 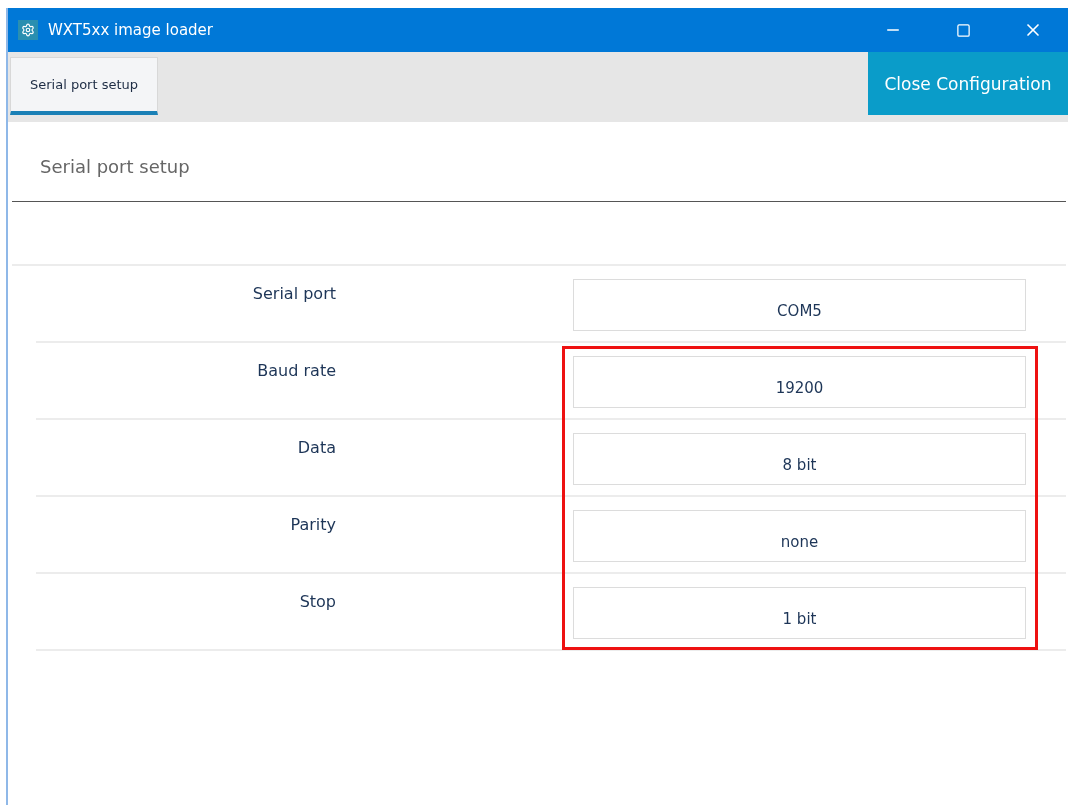 I want to click on value-field: COM5, so click(x=799, y=305).